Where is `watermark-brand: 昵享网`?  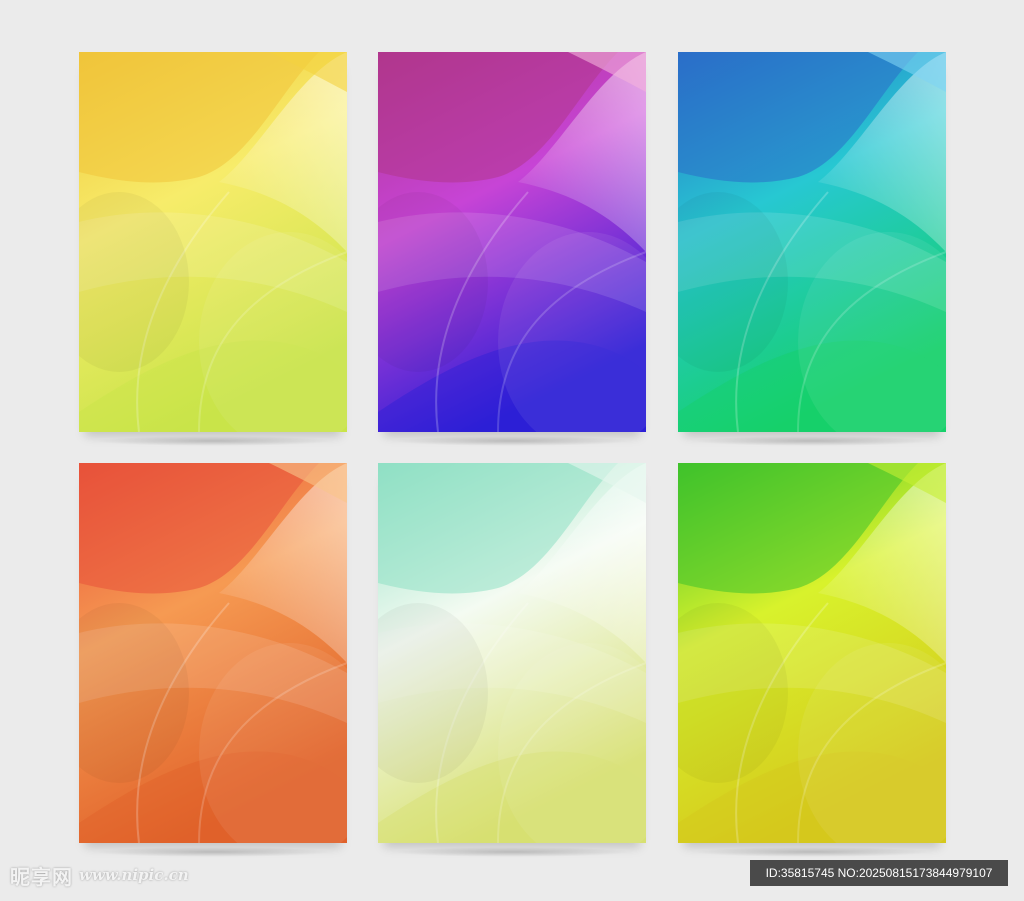 watermark-brand: 昵享网 is located at coordinates (41, 876).